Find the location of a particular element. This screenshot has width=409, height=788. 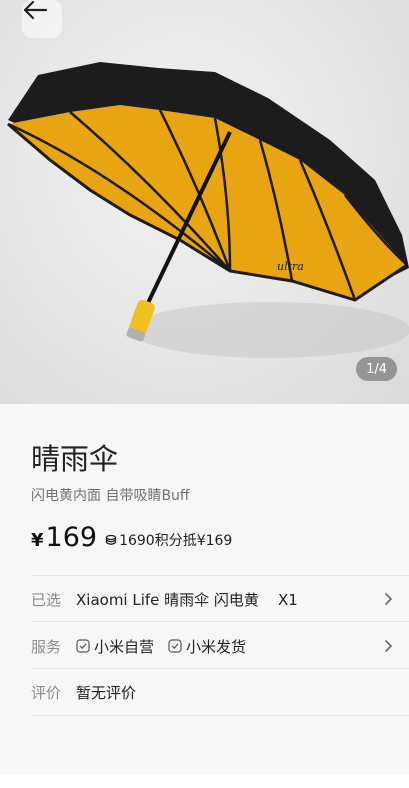

service-item: 小米发货 is located at coordinates (207, 646).